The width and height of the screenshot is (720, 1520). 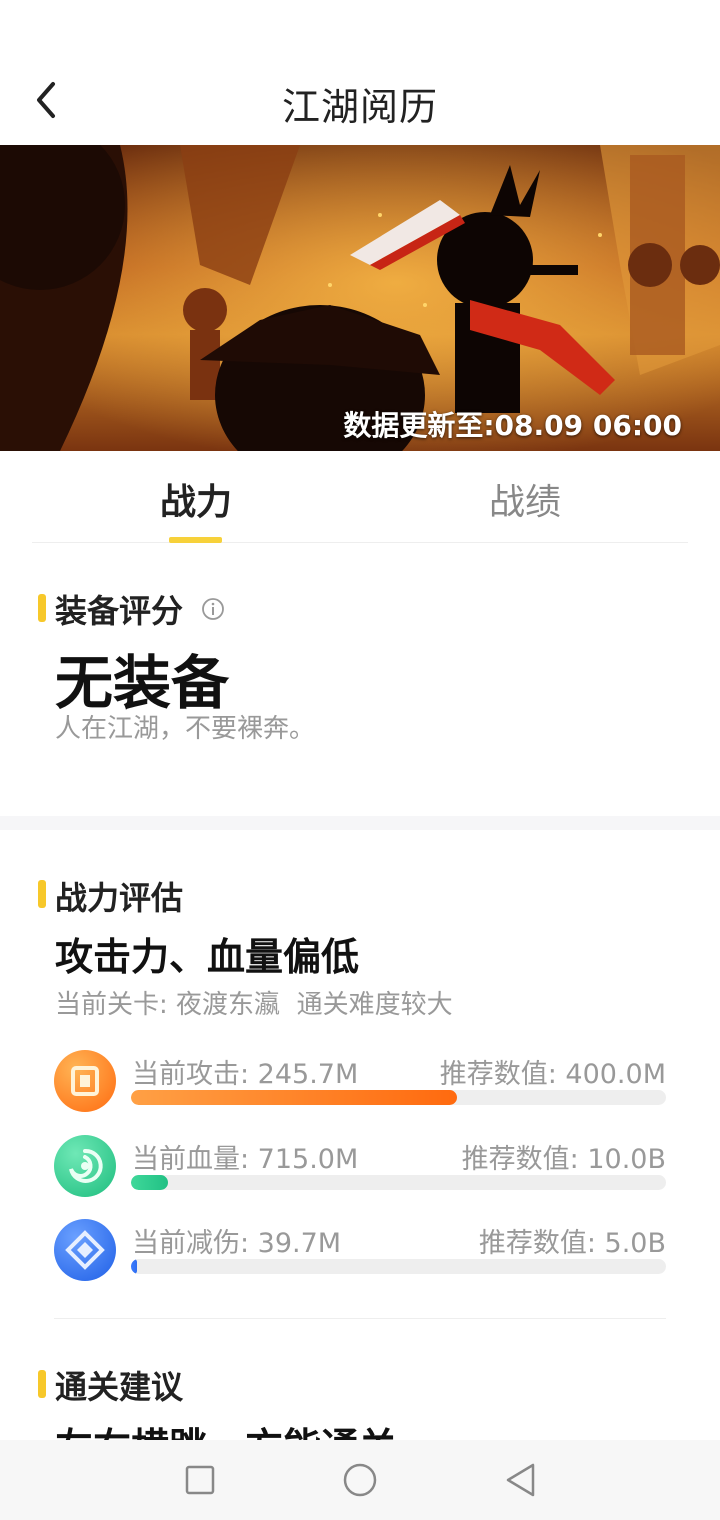 I want to click on equipment-note: 人在江湖，不要裸奔。, so click(x=185, y=729).